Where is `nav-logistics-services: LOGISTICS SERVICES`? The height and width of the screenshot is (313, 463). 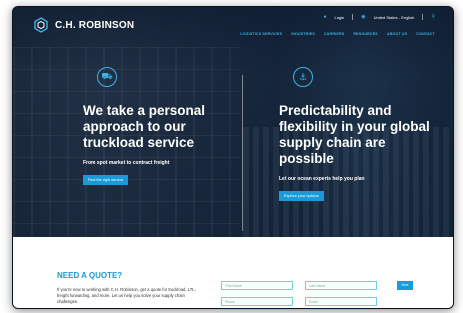 nav-logistics-services: LOGISTICS SERVICES is located at coordinates (261, 34).